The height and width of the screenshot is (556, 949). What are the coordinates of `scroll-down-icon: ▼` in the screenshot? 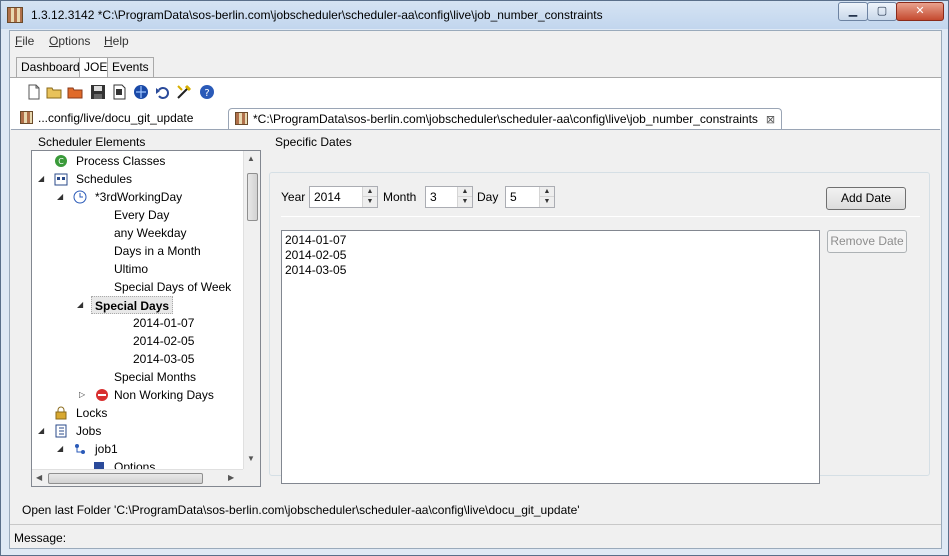 It's located at (251, 458).